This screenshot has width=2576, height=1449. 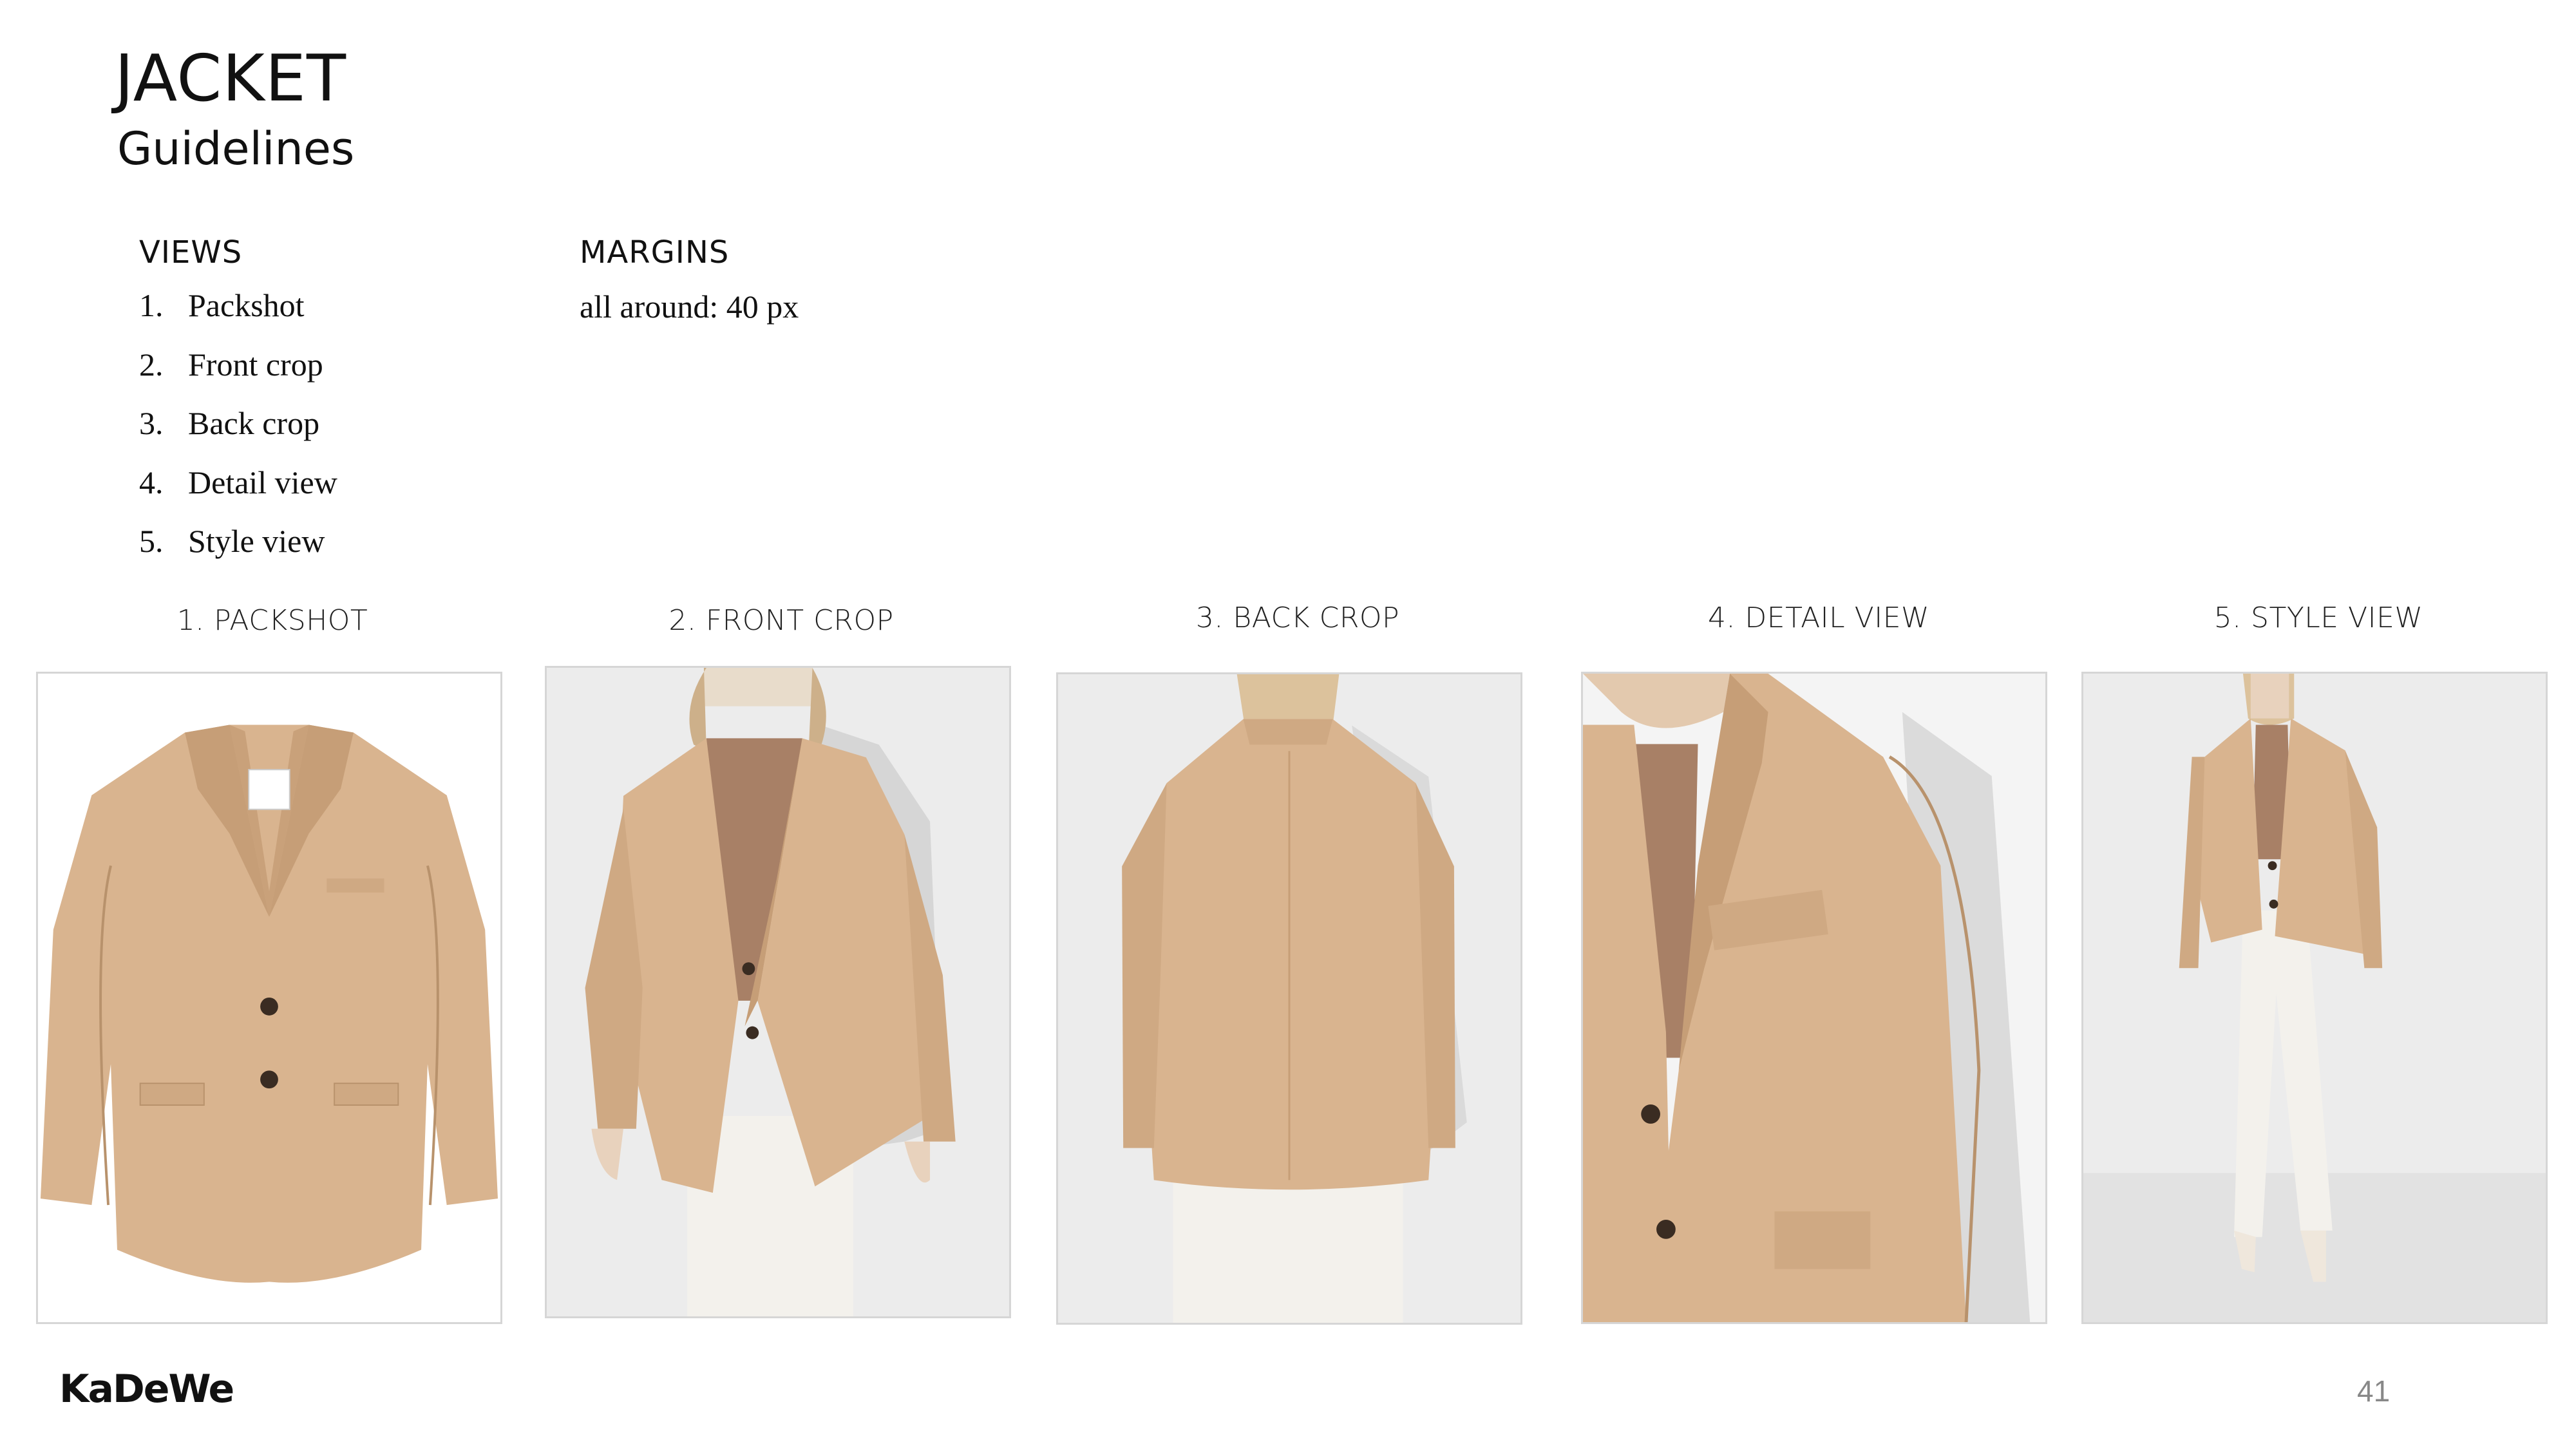 What do you see at coordinates (689, 307) in the screenshot?
I see `margins-value: all around: 40 px` at bounding box center [689, 307].